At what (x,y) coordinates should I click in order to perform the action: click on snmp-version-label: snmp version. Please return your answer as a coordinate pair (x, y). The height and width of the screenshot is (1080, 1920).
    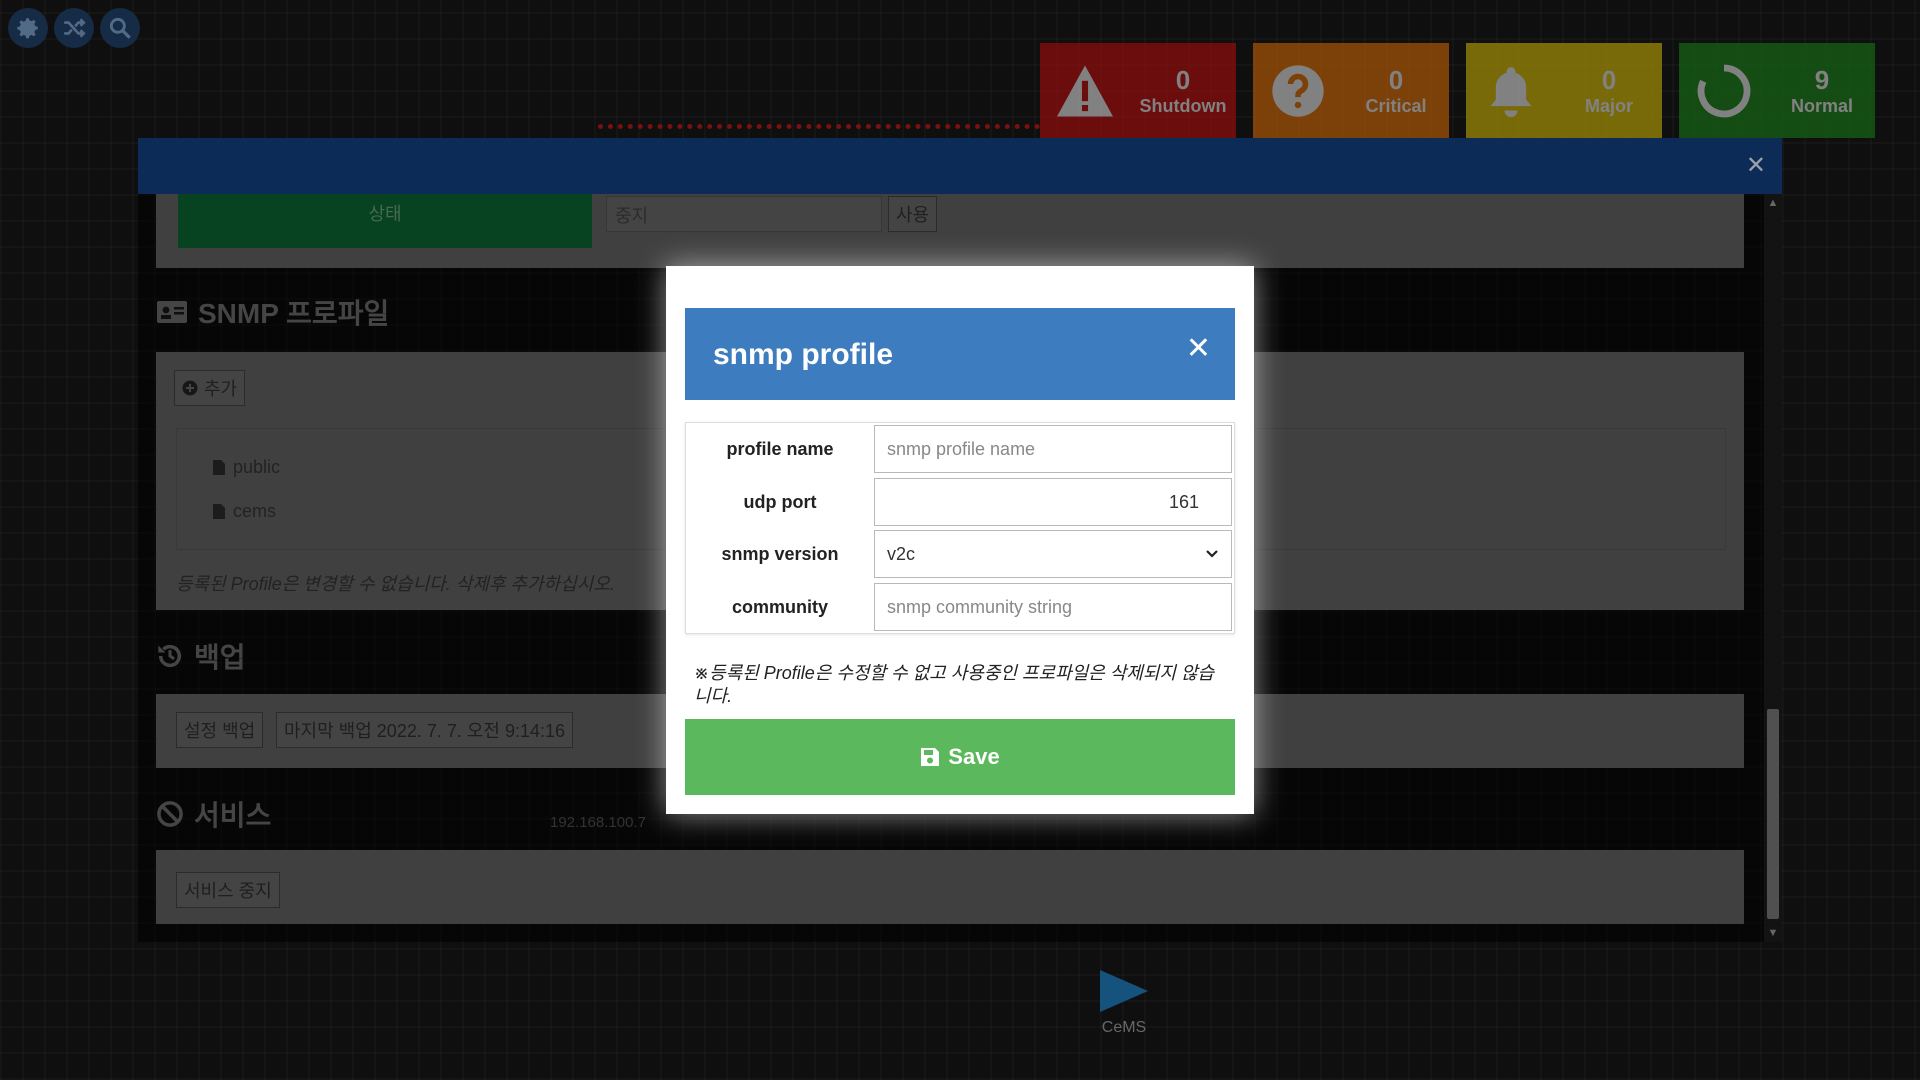
    Looking at the image, I should click on (780, 554).